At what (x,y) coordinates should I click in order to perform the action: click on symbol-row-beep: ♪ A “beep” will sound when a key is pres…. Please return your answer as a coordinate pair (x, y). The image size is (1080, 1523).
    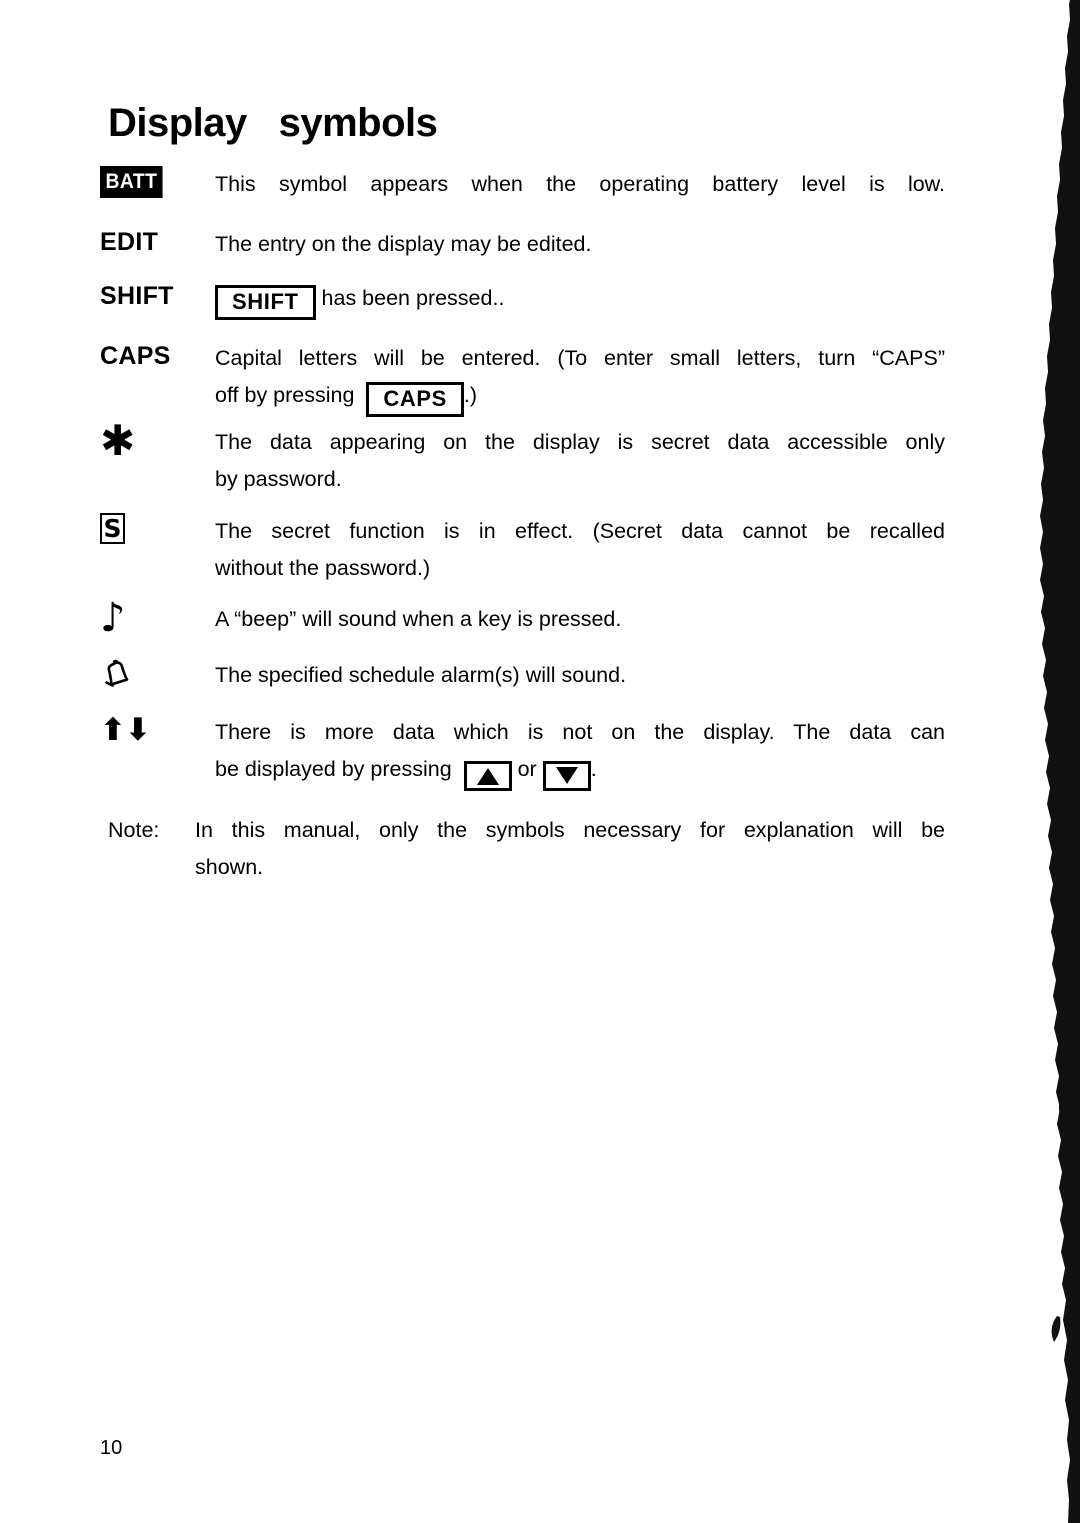
    Looking at the image, I should click on (522, 619).